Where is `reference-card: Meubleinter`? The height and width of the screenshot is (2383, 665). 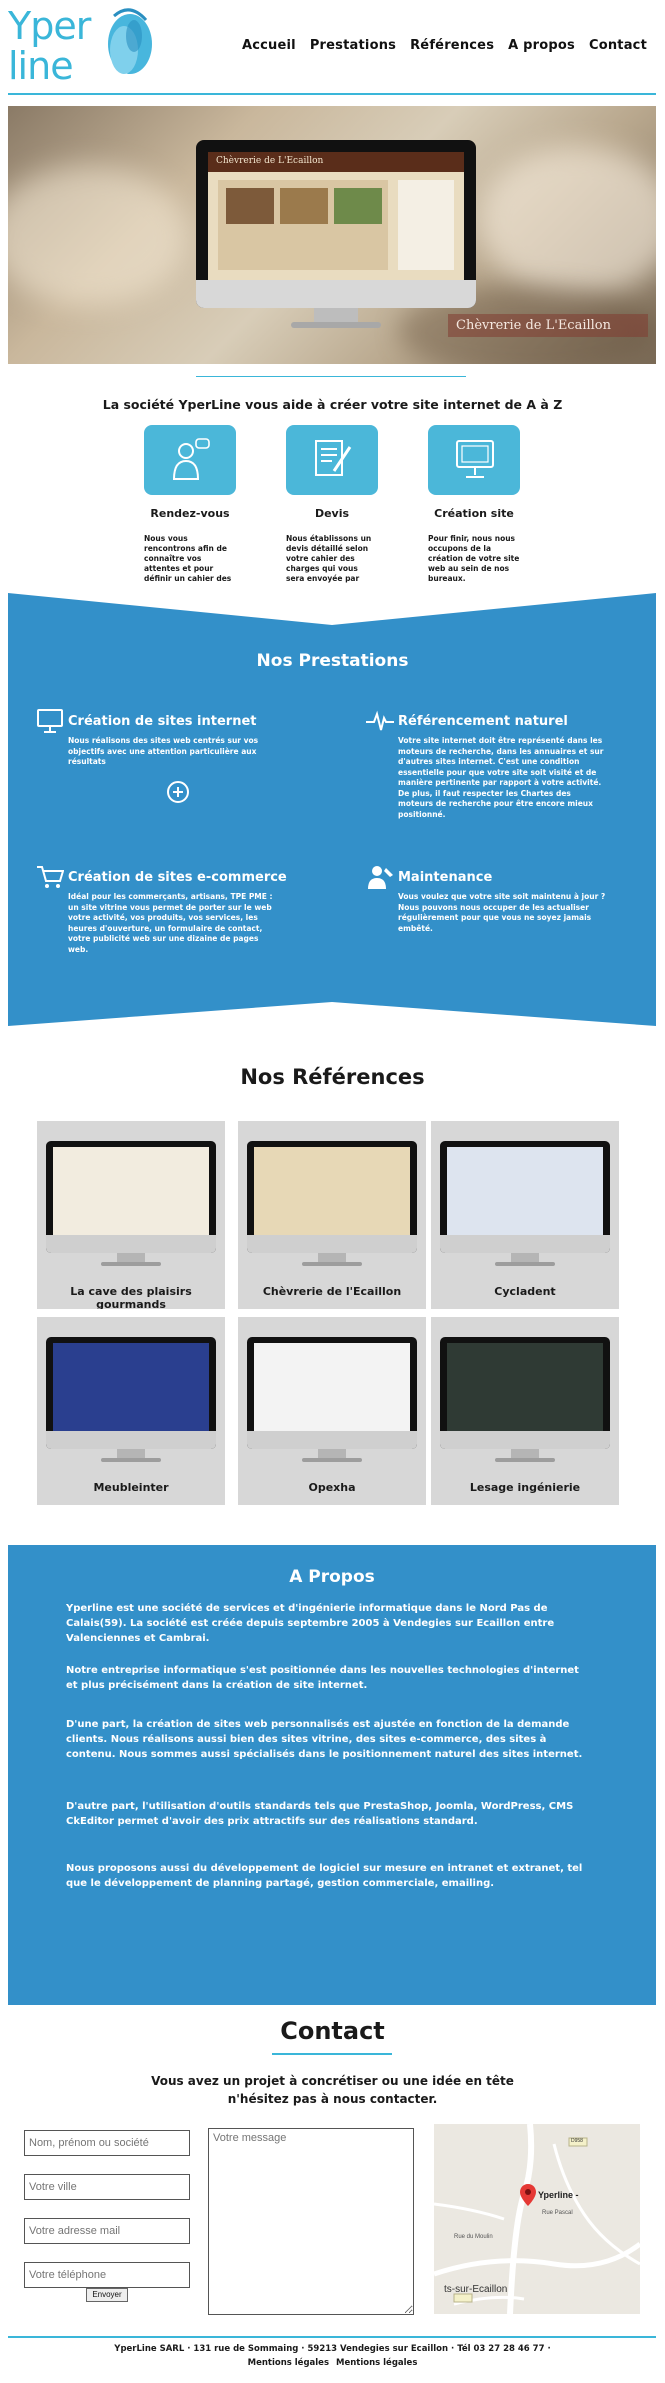 reference-card: Meubleinter is located at coordinates (131, 1411).